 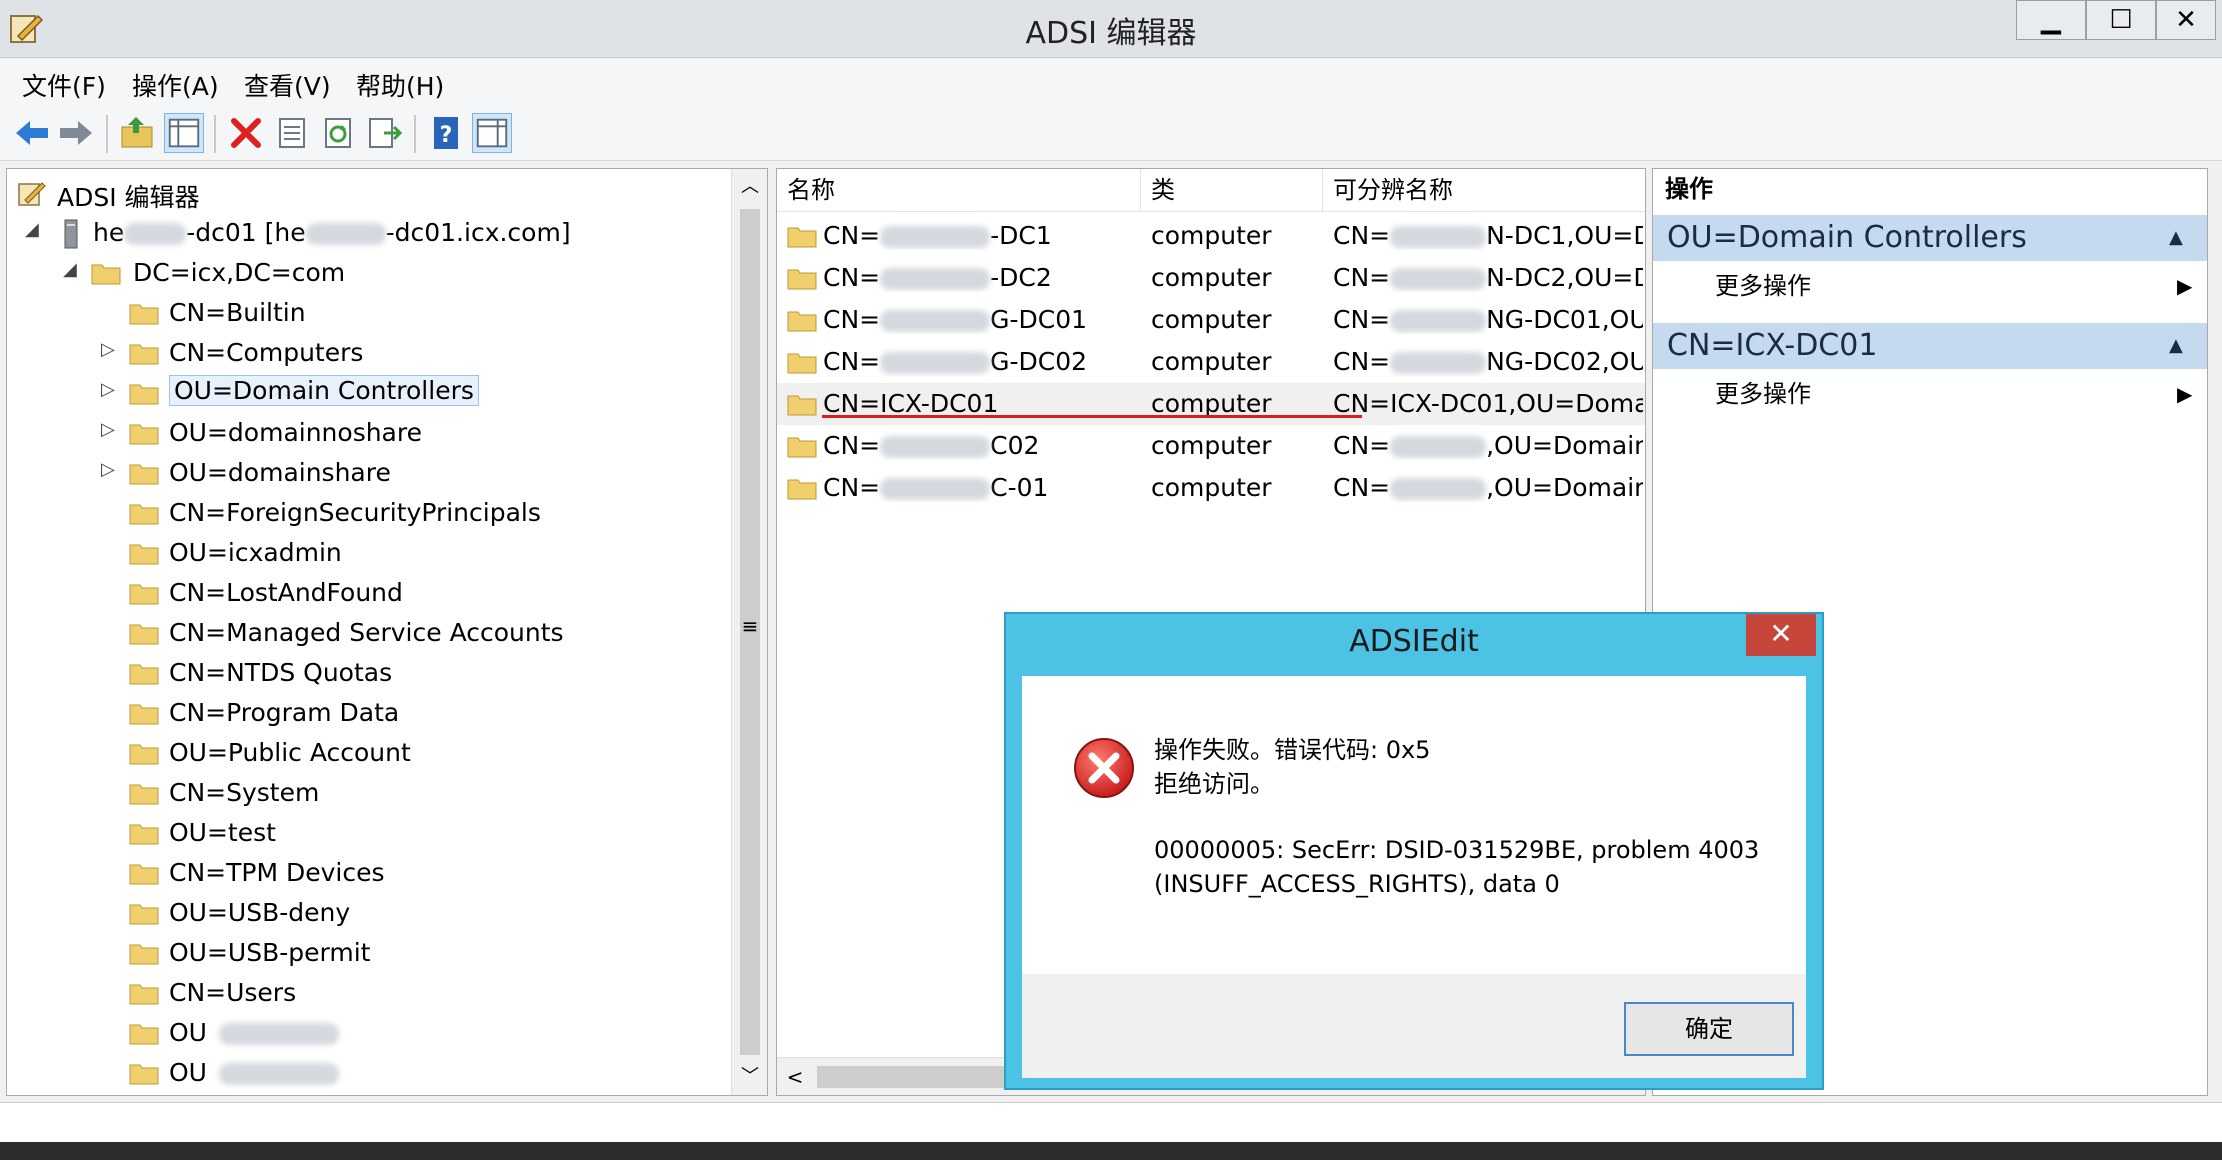 What do you see at coordinates (1111, 82) in the screenshot?
I see `menu-bar: 文件(F) 操作(A) 查看(V) 帮助(H)` at bounding box center [1111, 82].